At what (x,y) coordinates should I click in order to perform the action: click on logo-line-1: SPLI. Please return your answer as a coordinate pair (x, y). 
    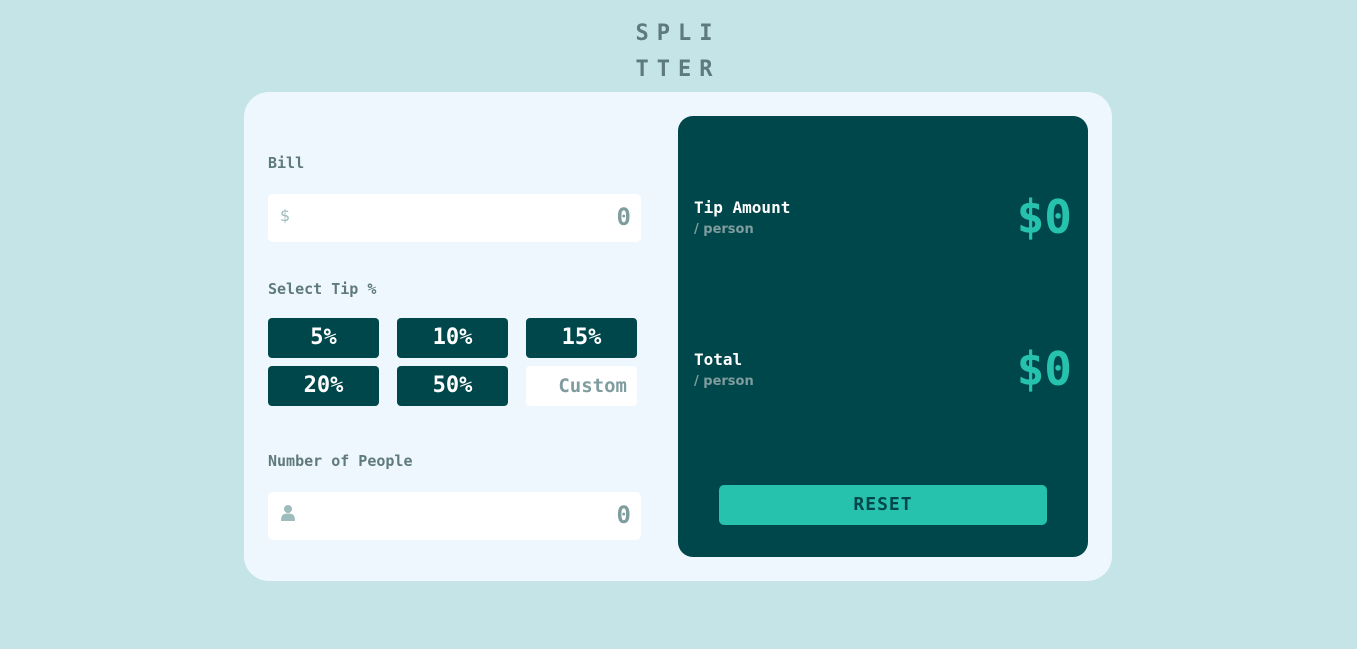
    Looking at the image, I should click on (678, 33).